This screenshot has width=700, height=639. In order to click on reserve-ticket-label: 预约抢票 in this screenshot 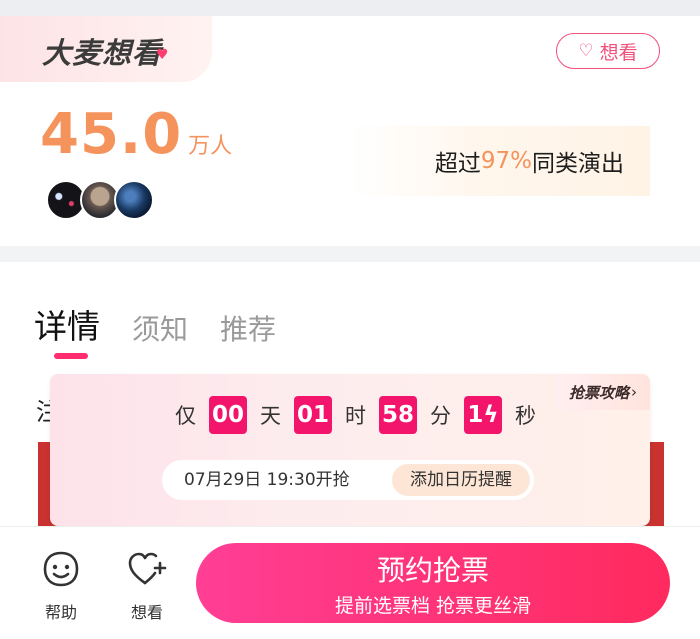, I will do `click(432, 570)`.